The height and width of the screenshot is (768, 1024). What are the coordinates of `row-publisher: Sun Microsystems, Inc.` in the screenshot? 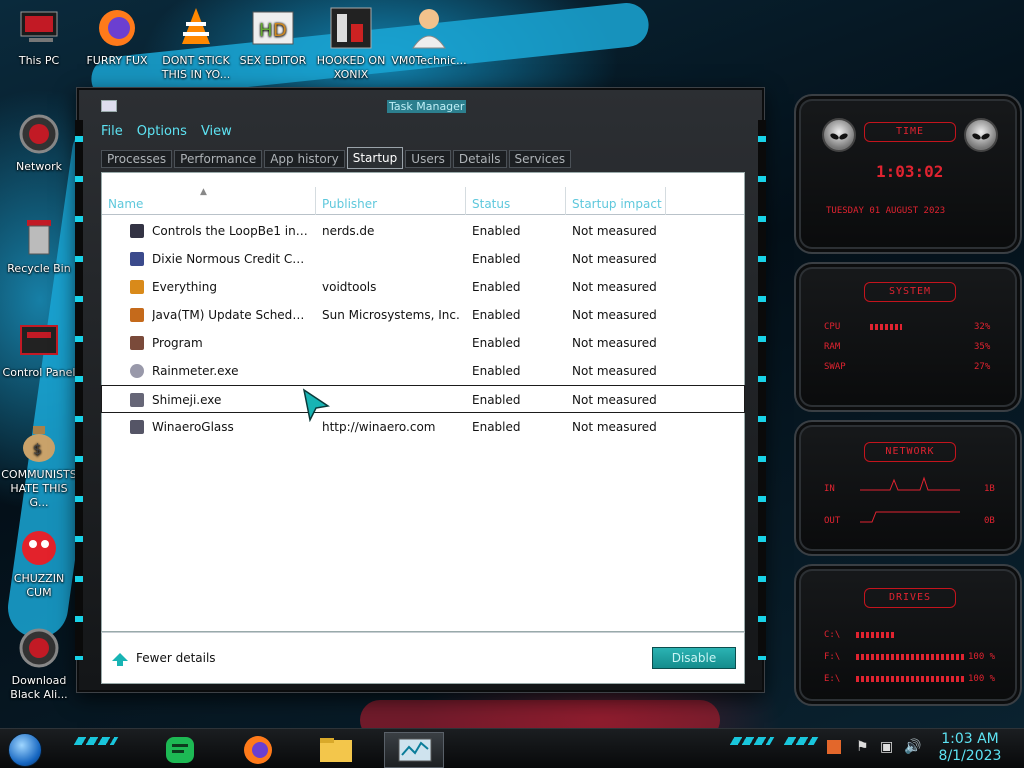 It's located at (391, 315).